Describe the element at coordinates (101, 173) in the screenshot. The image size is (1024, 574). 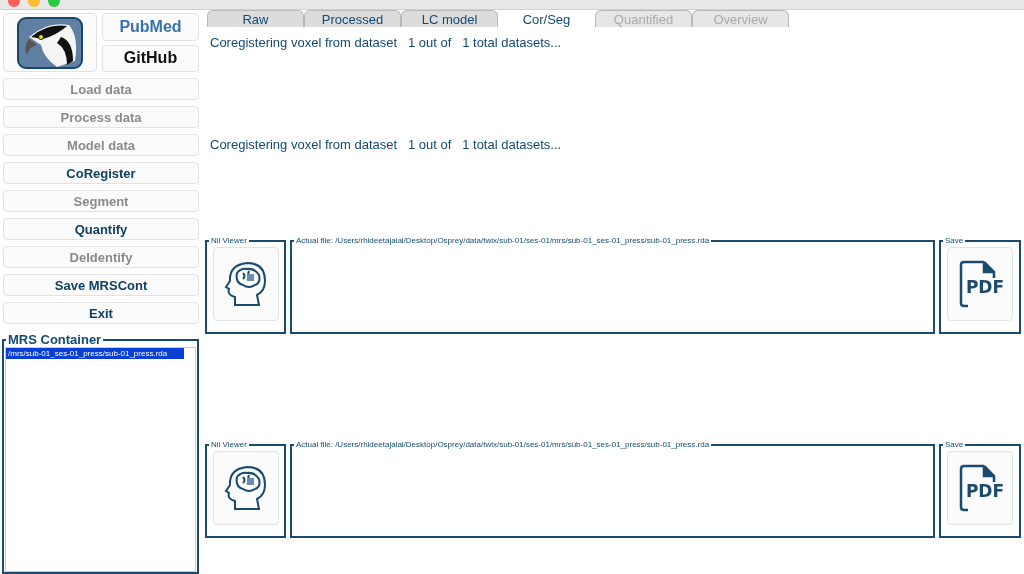
I see `sidebar-button: CoRegister` at that location.